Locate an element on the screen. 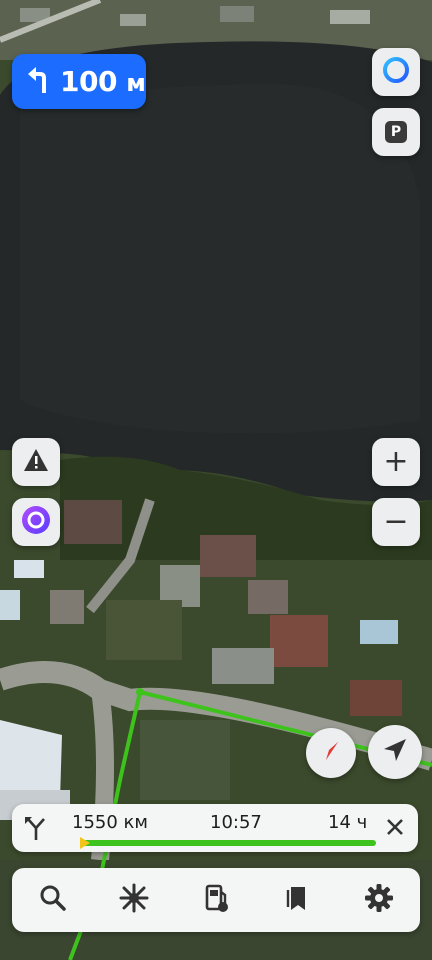  bookmark-icon is located at coordinates (298, 900).